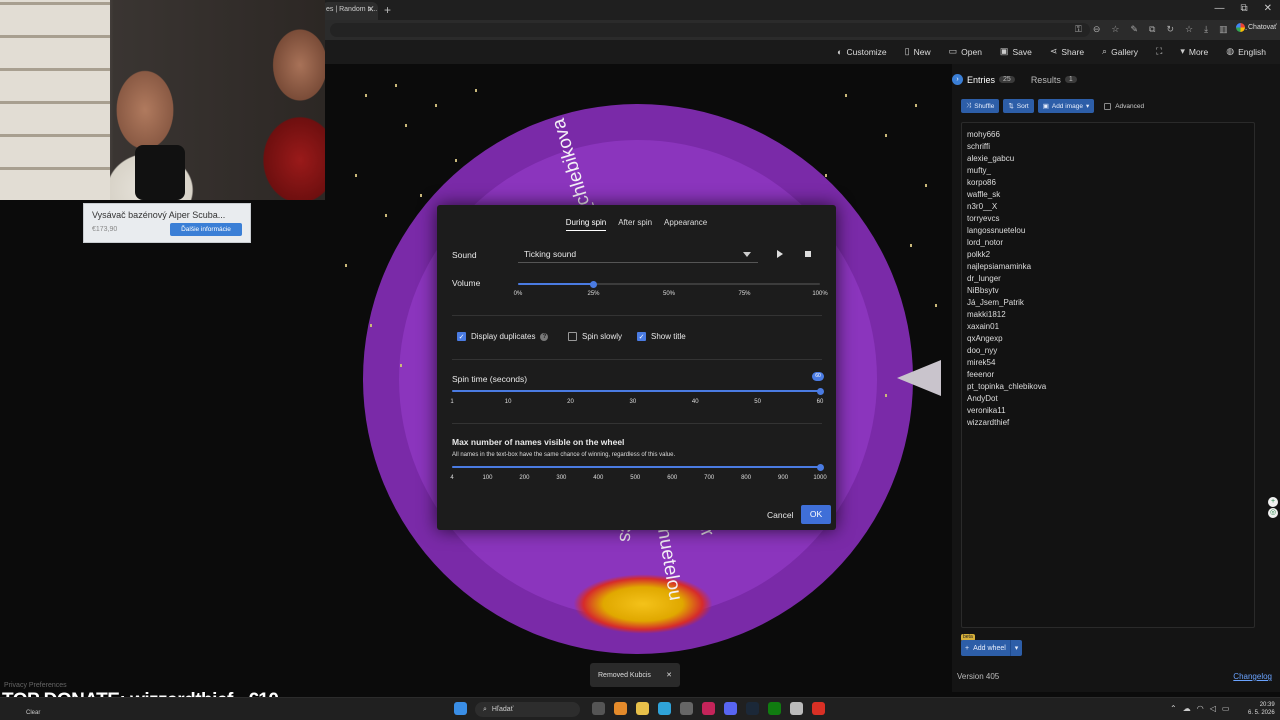  I want to click on weather-label: Clear, so click(33, 713).